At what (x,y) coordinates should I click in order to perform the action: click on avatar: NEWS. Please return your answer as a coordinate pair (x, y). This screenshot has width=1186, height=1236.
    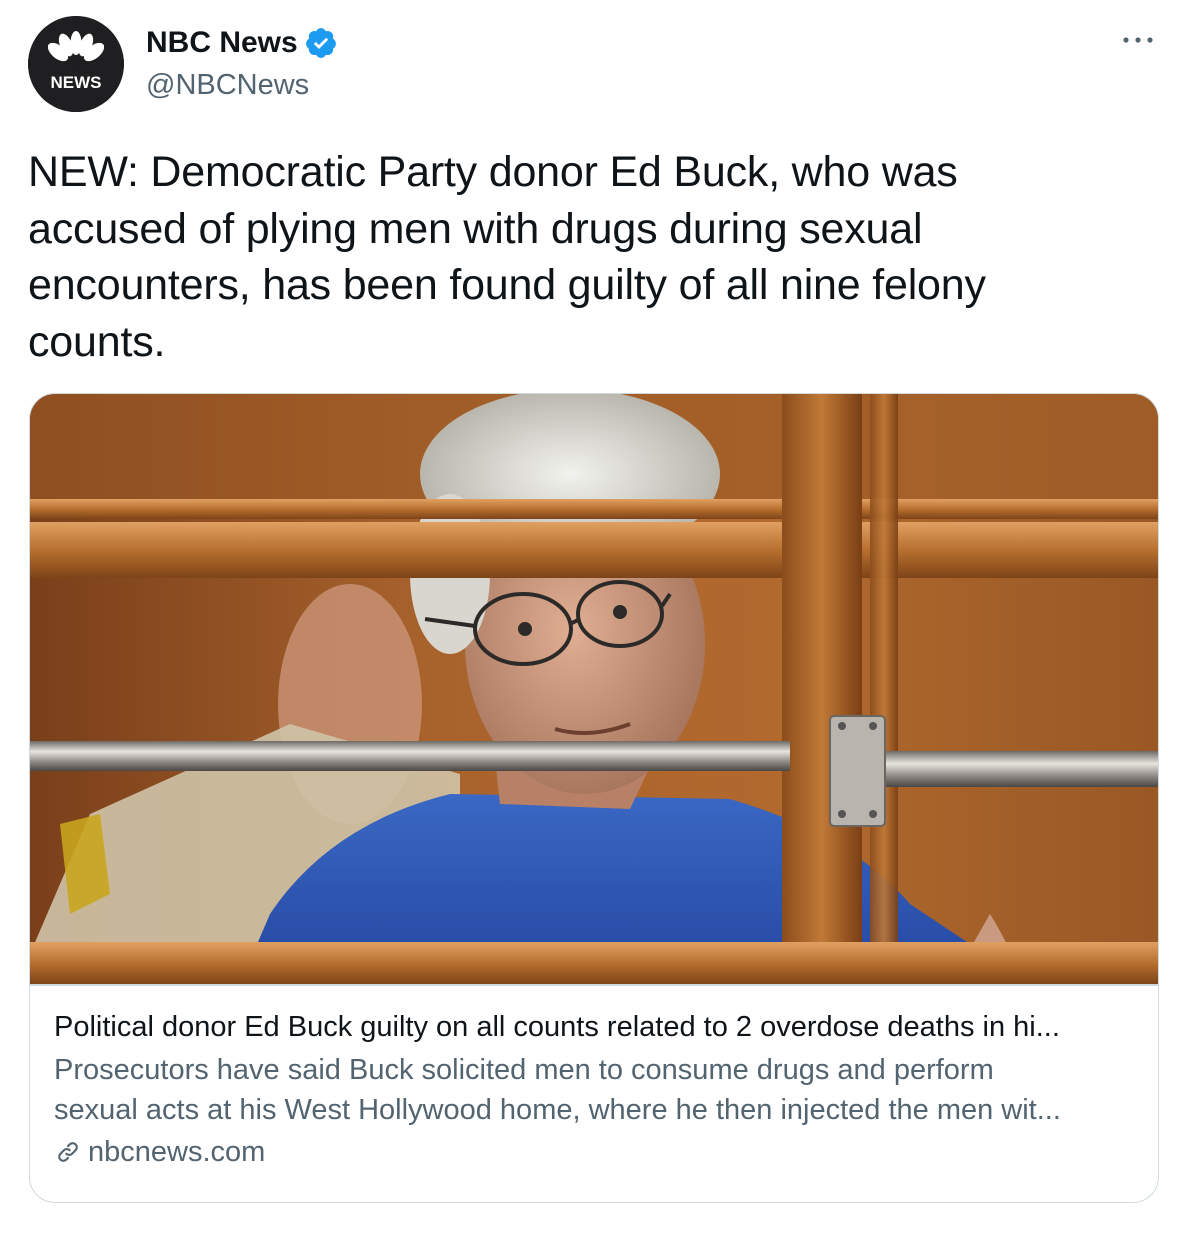
    Looking at the image, I should click on (76, 64).